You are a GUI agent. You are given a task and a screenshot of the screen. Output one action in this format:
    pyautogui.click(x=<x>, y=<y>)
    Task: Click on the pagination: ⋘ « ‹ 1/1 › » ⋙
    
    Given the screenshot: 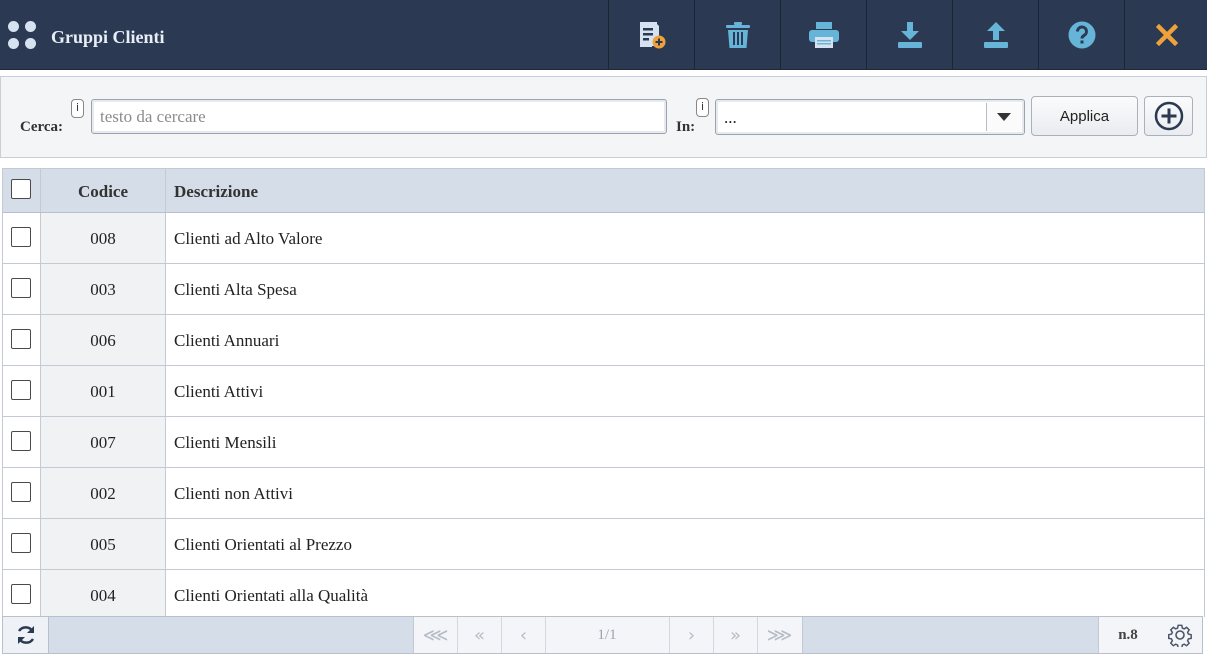 What is the action you would take?
    pyautogui.click(x=608, y=635)
    